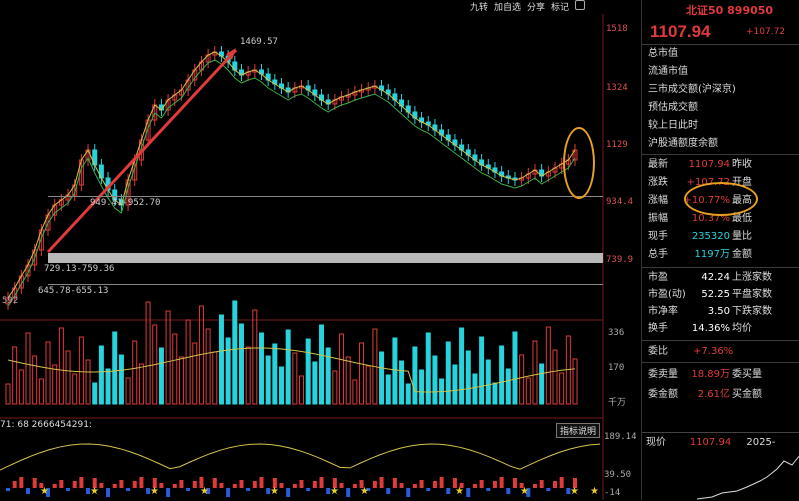 The width and height of the screenshot is (799, 501). What do you see at coordinates (718, 311) in the screenshot?
I see `stat-value: 3.50` at bounding box center [718, 311].